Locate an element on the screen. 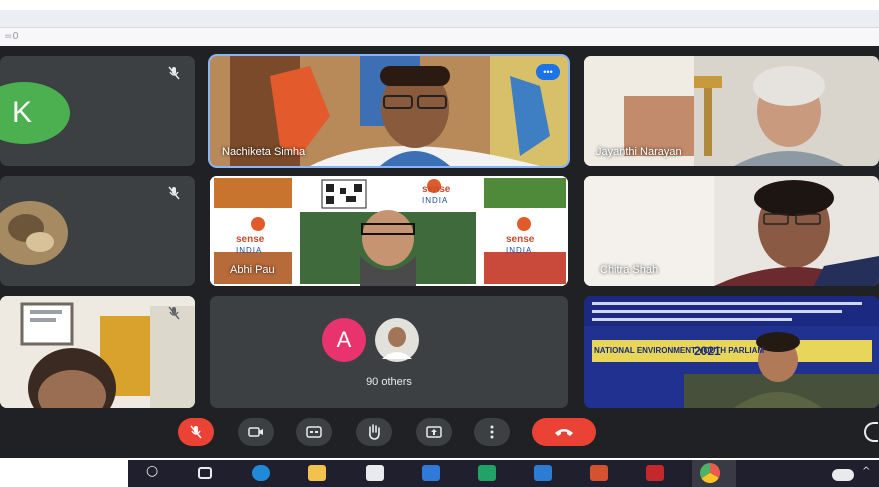 The image size is (879, 487). more-vert-icon is located at coordinates (492, 432).